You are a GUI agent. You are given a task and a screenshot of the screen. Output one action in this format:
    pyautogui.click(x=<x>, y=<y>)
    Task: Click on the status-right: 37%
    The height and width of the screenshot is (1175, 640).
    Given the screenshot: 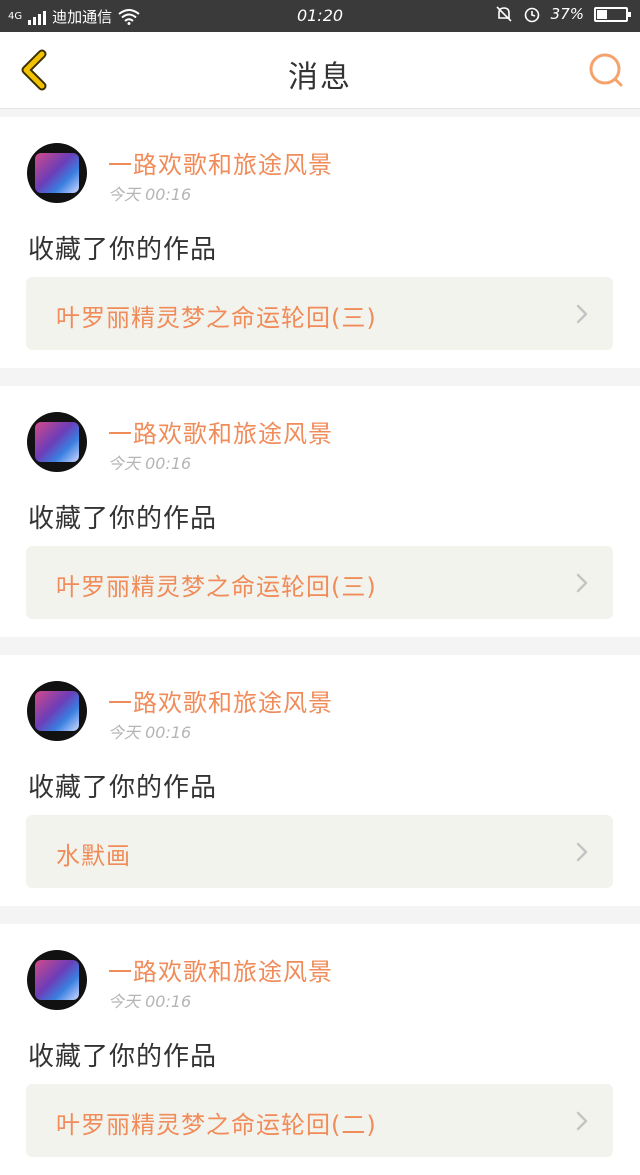 What is the action you would take?
    pyautogui.click(x=563, y=14)
    